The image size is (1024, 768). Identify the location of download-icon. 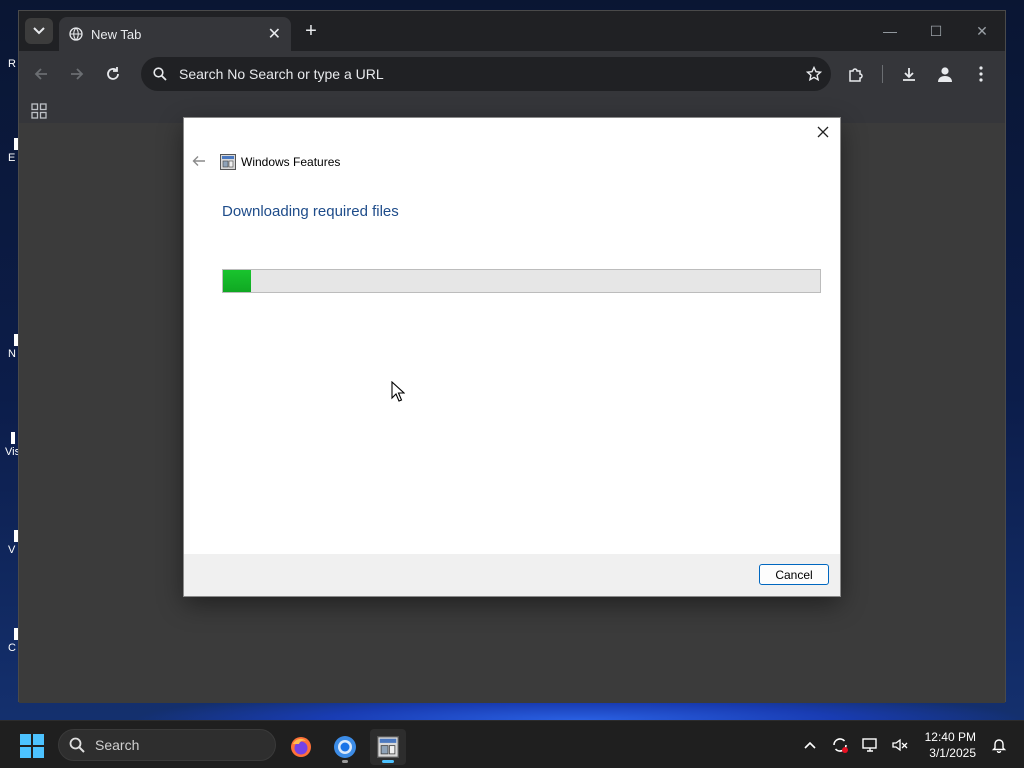
(909, 74).